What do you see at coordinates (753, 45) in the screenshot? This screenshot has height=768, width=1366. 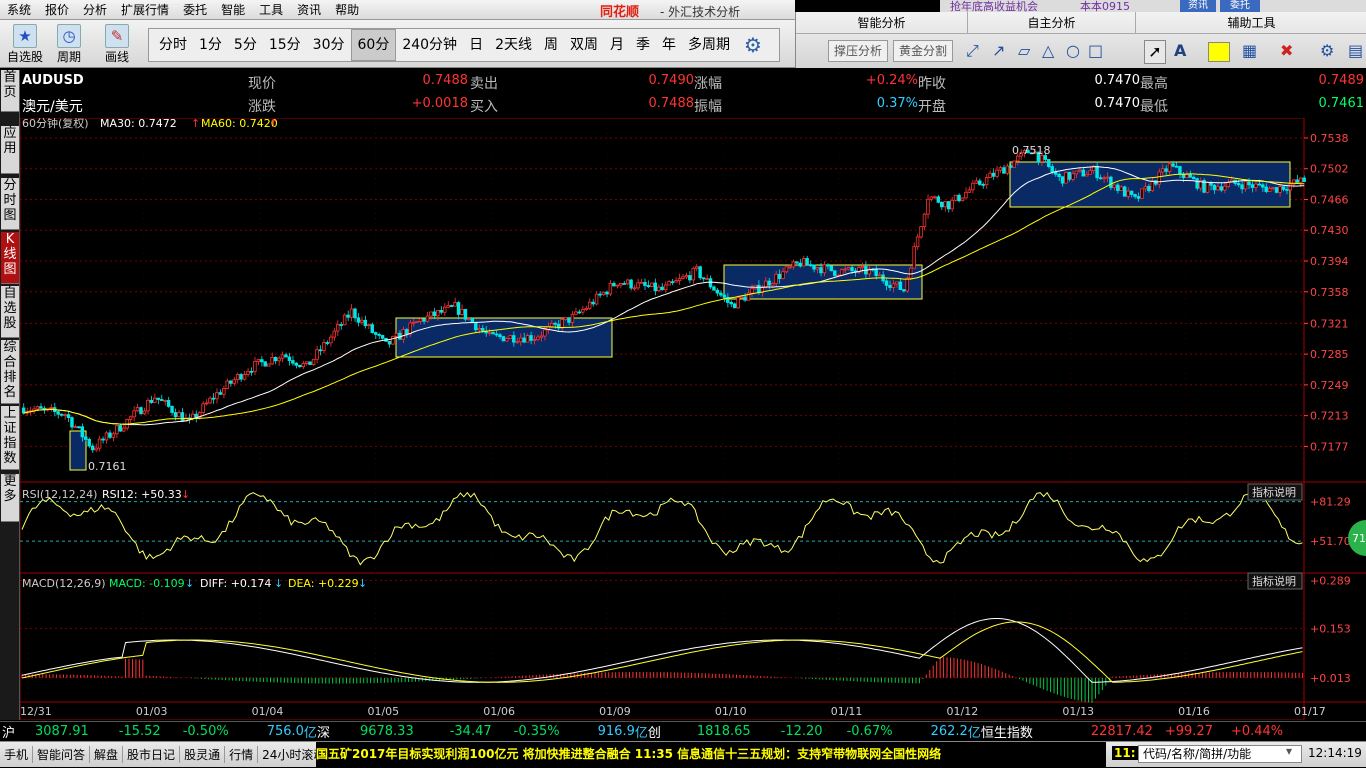 I see `gear-icon: ⚙` at bounding box center [753, 45].